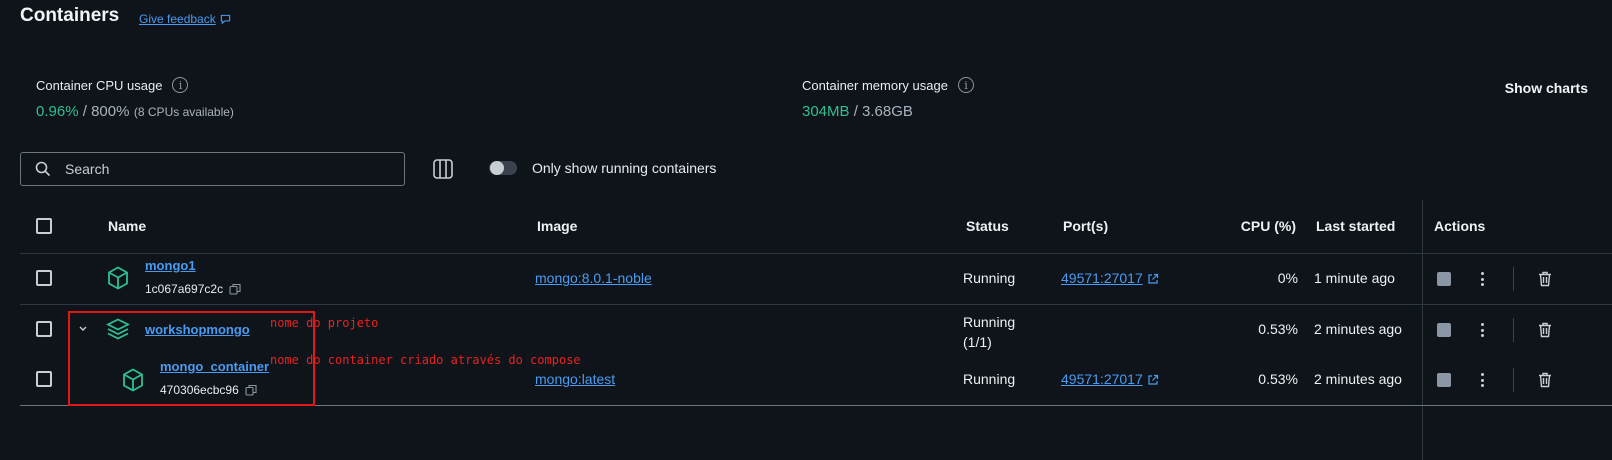  I want to click on toggle-knob, so click(497, 168).